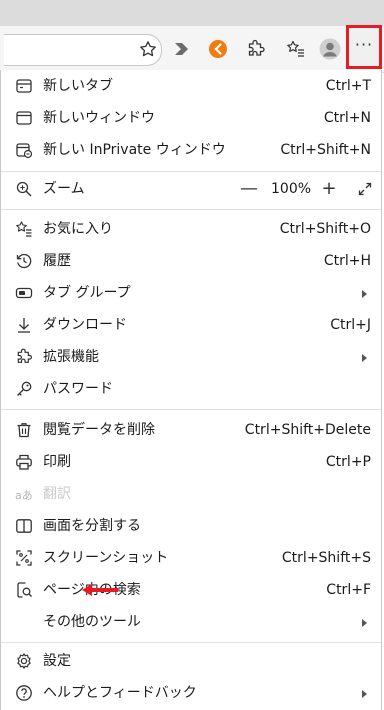  Describe the element at coordinates (24, 430) in the screenshot. I see `trash-icon` at that location.